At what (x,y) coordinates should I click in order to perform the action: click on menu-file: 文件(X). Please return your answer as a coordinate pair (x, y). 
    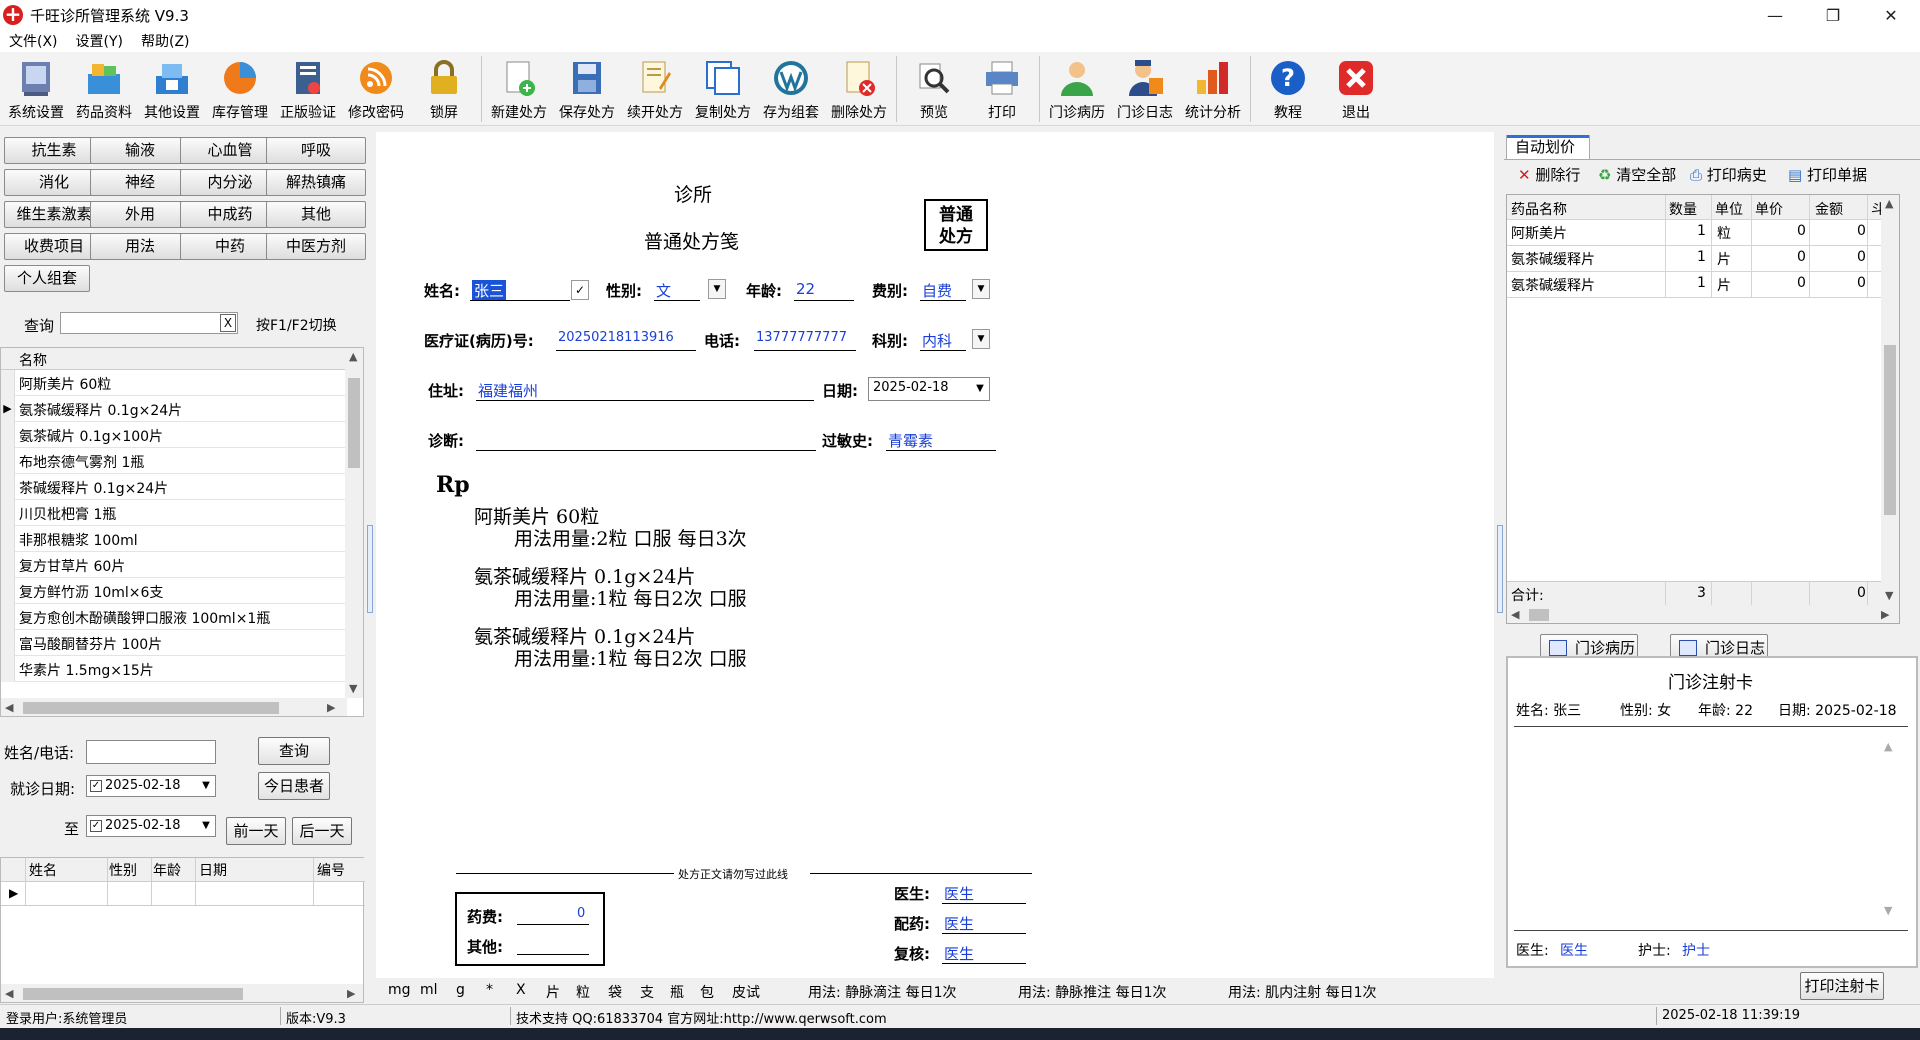
    Looking at the image, I should click on (33, 41).